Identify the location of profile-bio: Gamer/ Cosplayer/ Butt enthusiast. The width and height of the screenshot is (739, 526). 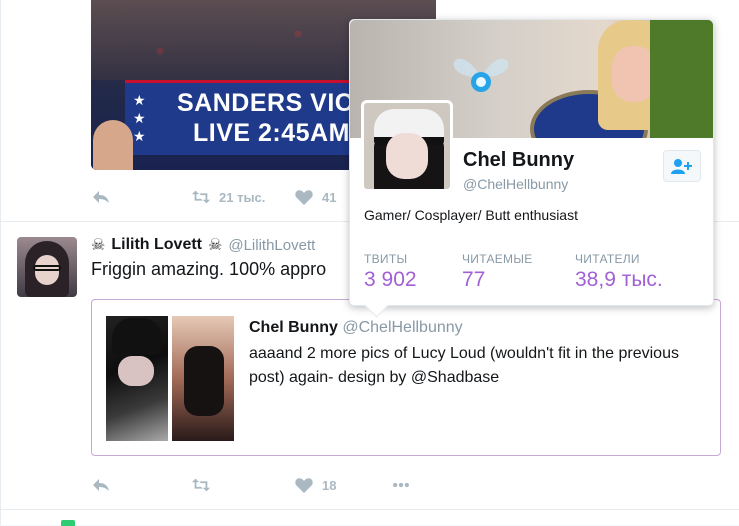
(471, 215).